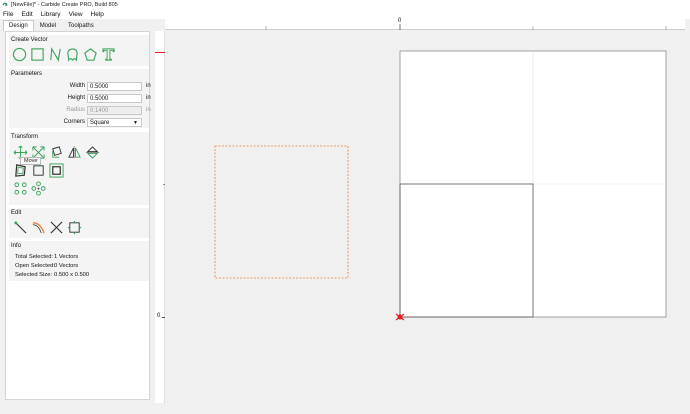  Describe the element at coordinates (16, 213) in the screenshot. I see `edit-title: Edit` at that location.